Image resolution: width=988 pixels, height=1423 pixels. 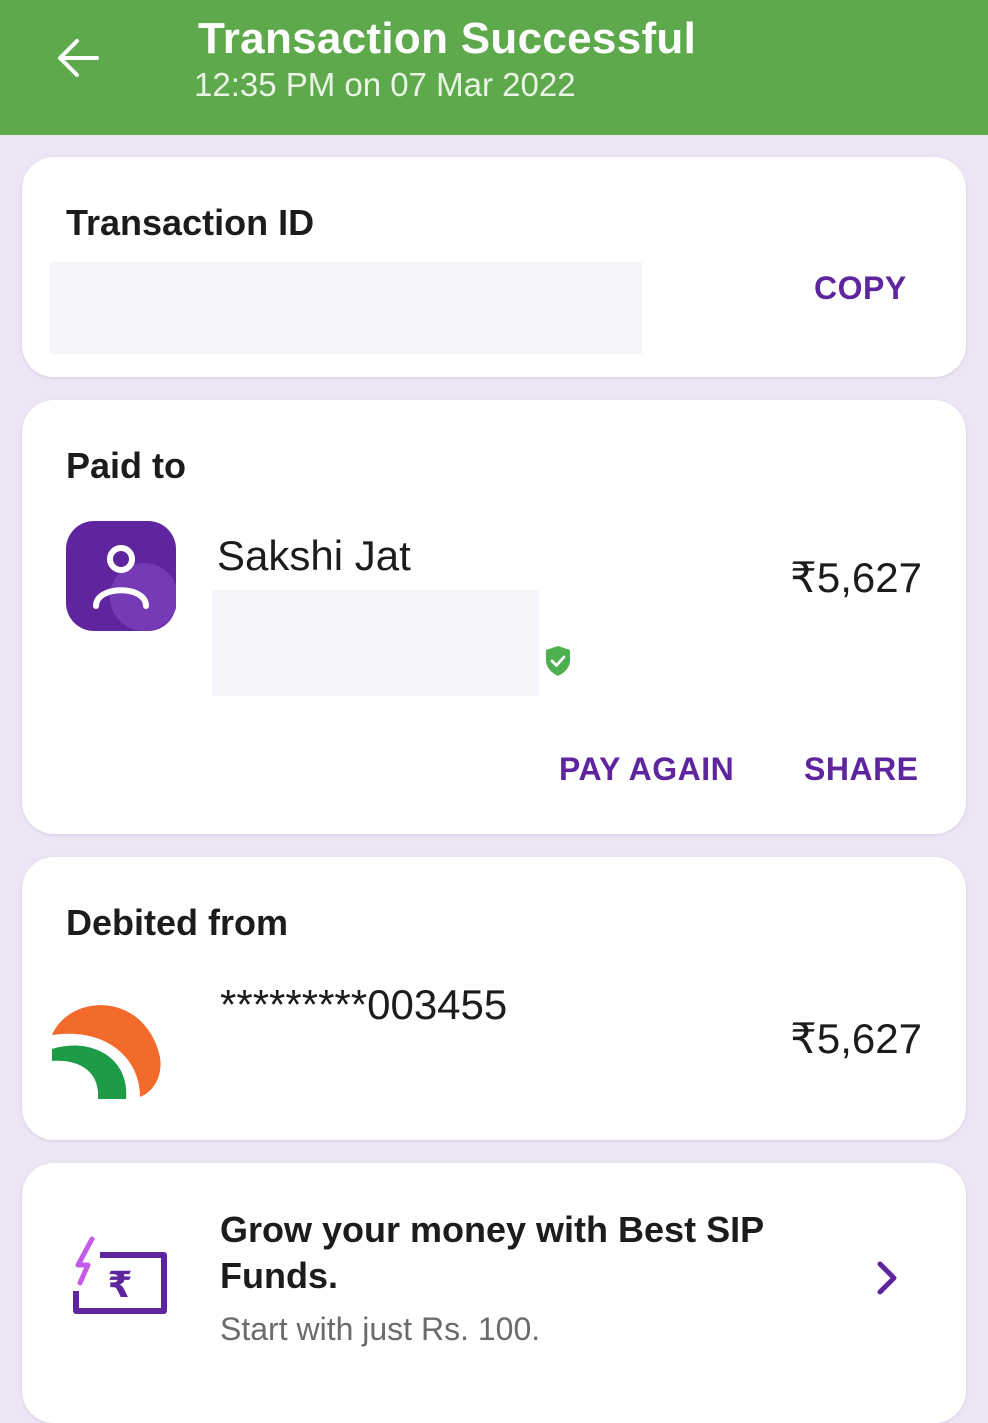 What do you see at coordinates (447, 38) in the screenshot?
I see `page-title: Transaction Successful` at bounding box center [447, 38].